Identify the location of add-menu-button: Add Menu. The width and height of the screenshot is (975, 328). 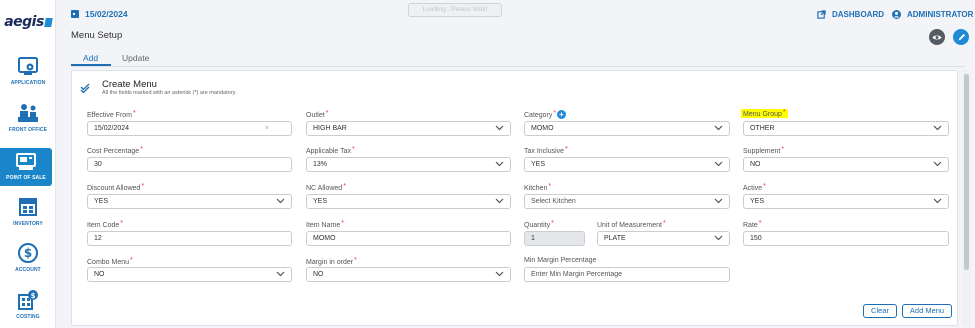
(927, 311).